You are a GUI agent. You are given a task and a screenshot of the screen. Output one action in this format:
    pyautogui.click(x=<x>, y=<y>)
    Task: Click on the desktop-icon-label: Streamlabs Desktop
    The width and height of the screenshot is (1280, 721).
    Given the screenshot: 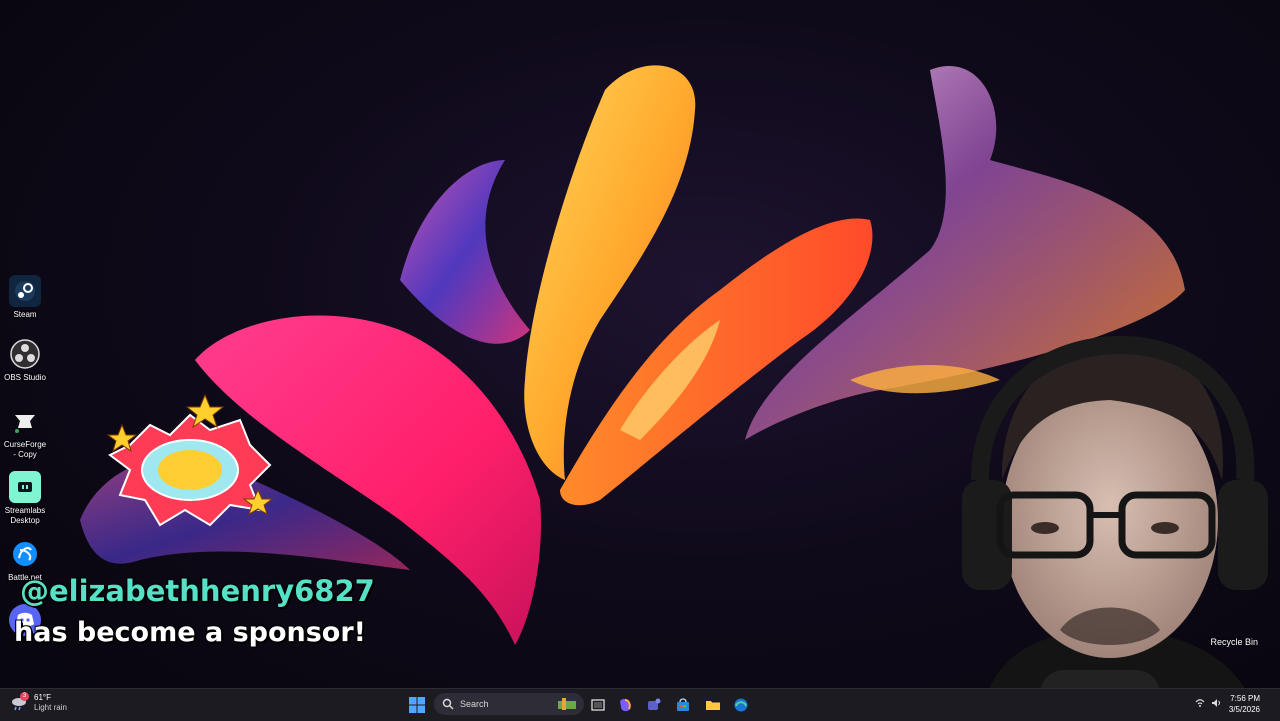 What is the action you would take?
    pyautogui.click(x=25, y=515)
    